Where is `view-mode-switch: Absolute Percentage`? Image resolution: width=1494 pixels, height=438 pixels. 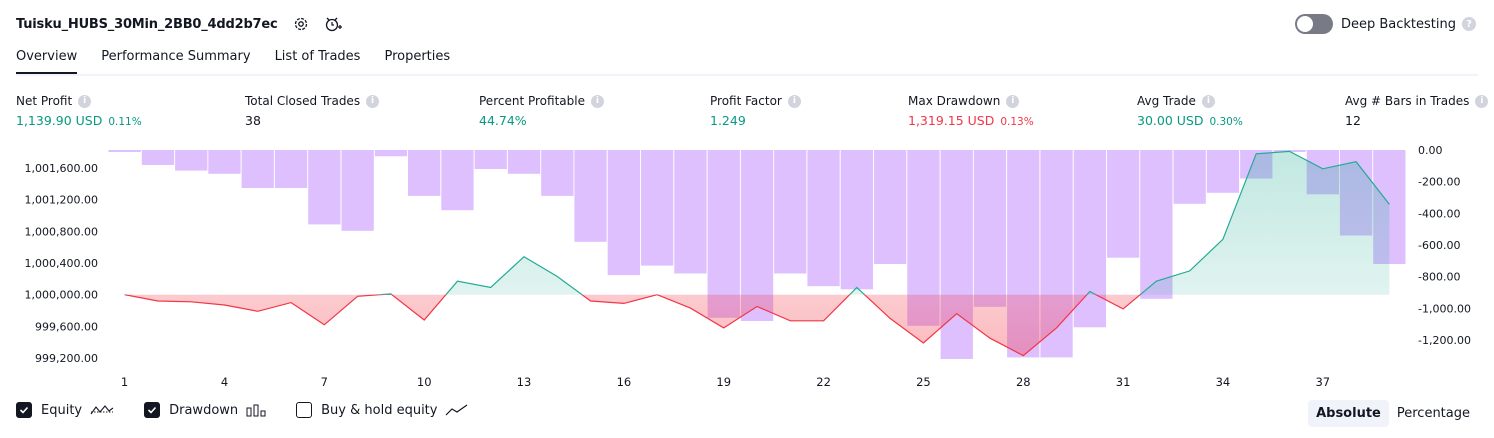
view-mode-switch: Absolute Percentage is located at coordinates (1393, 413).